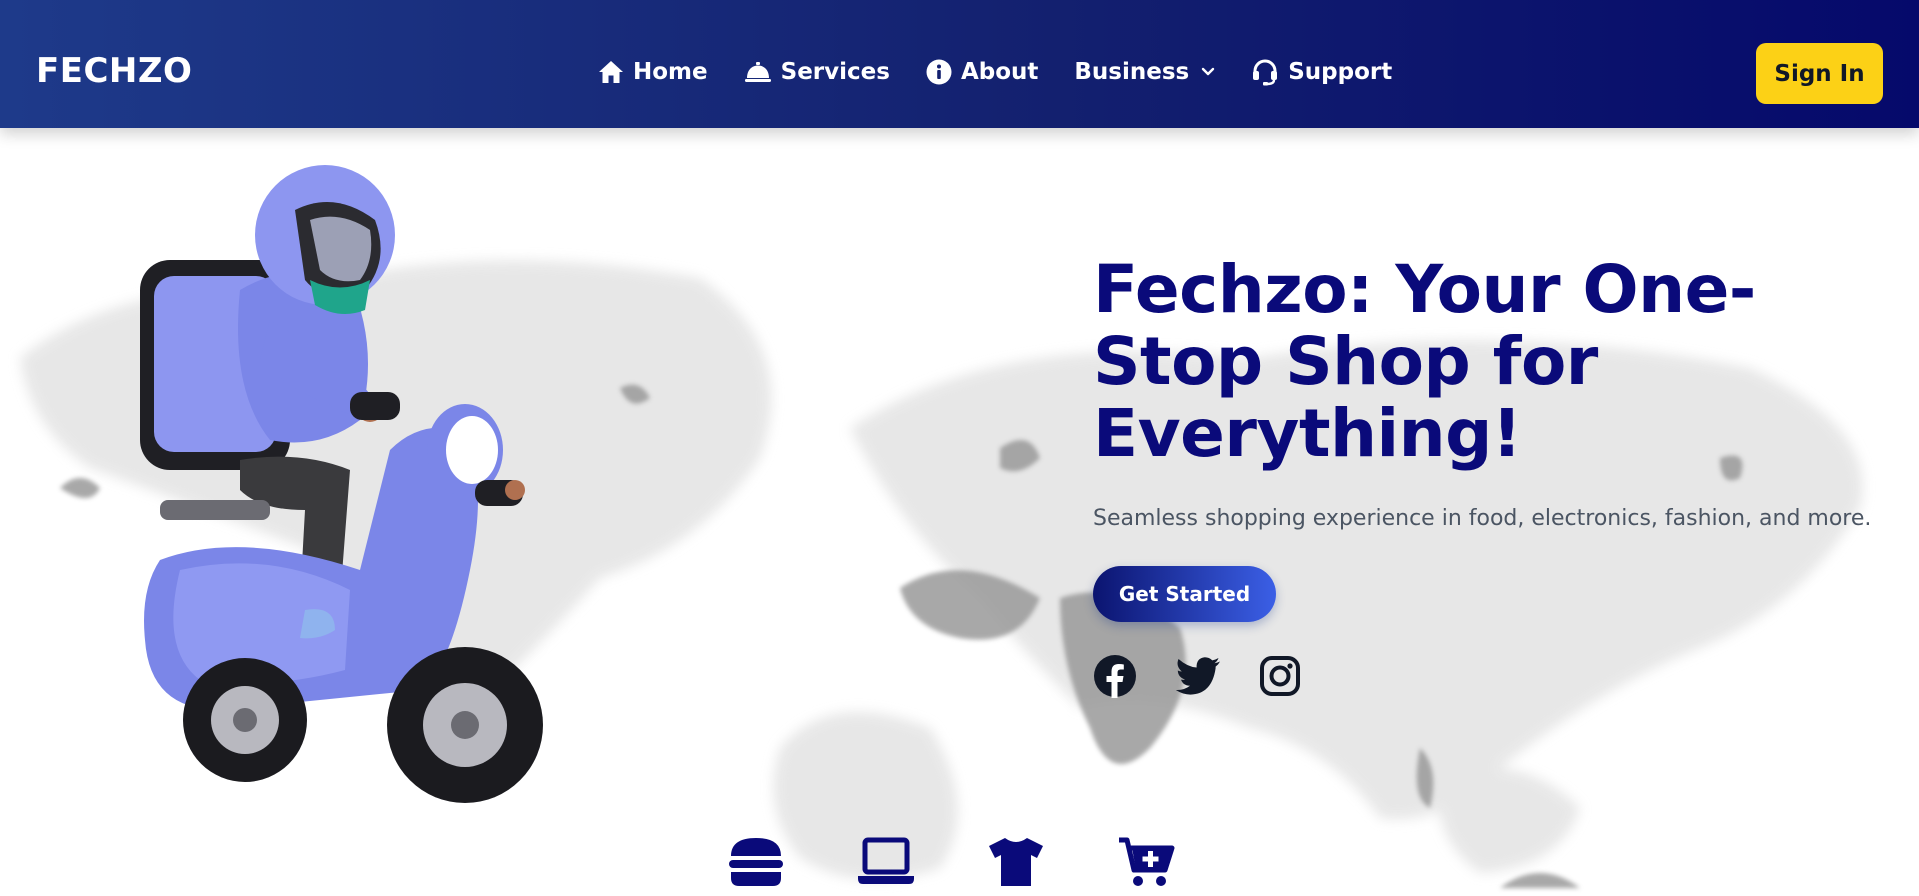 The image size is (1919, 896). What do you see at coordinates (939, 72) in the screenshot?
I see `info-circle-icon` at bounding box center [939, 72].